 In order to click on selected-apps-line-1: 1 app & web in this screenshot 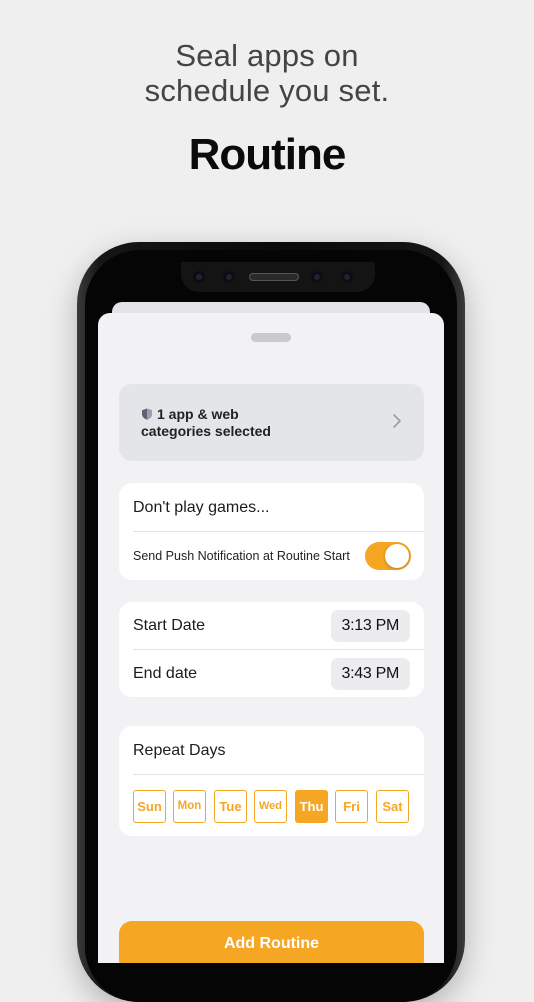, I will do `click(198, 414)`.